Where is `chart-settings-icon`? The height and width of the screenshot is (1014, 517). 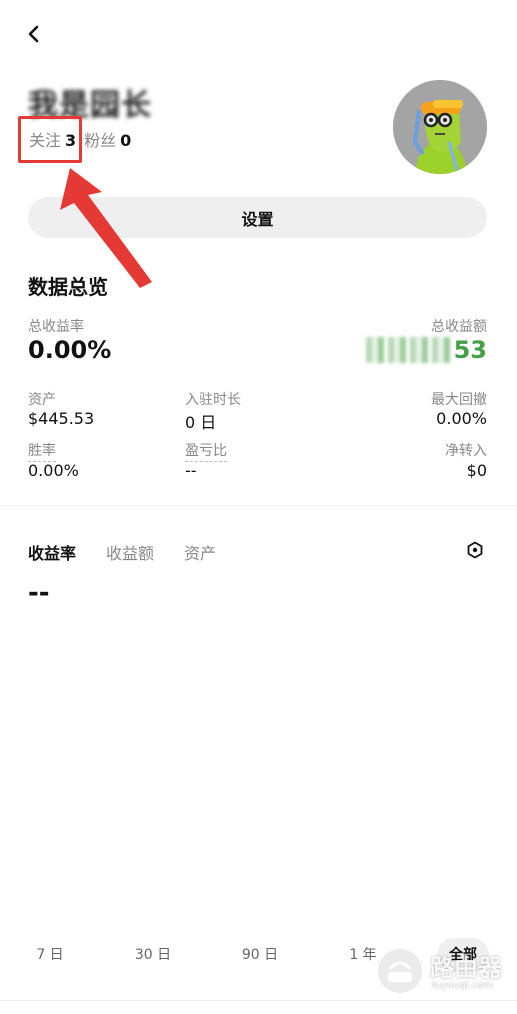
chart-settings-icon is located at coordinates (475, 550).